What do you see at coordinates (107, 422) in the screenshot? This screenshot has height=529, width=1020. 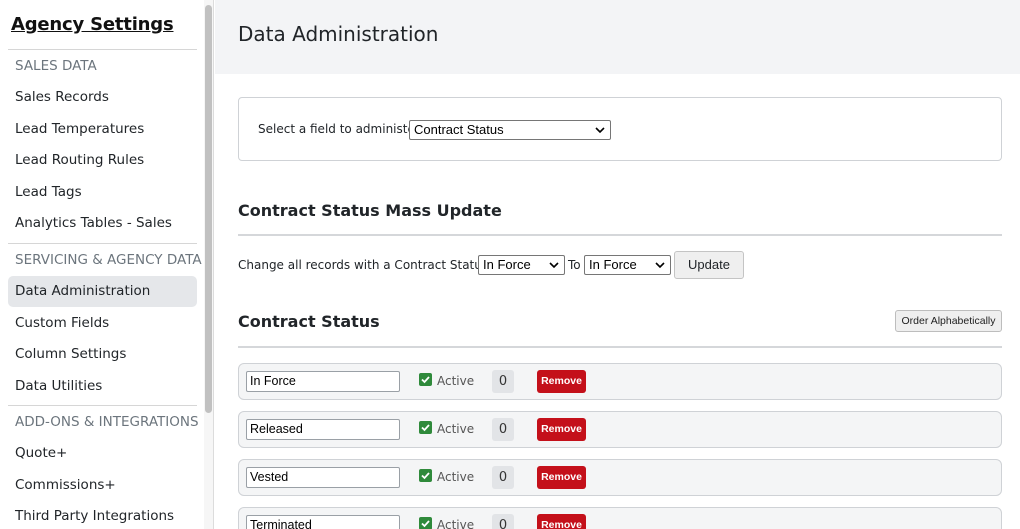 I see `section-addons-integrations: ADD-ONS & INTEGRATIONS` at bounding box center [107, 422].